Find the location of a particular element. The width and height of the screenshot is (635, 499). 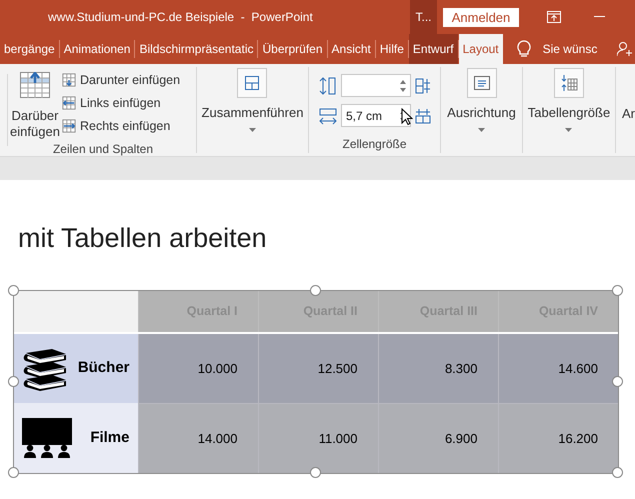

ribbon-small-button: Darunter einfügen is located at coordinates (121, 80).